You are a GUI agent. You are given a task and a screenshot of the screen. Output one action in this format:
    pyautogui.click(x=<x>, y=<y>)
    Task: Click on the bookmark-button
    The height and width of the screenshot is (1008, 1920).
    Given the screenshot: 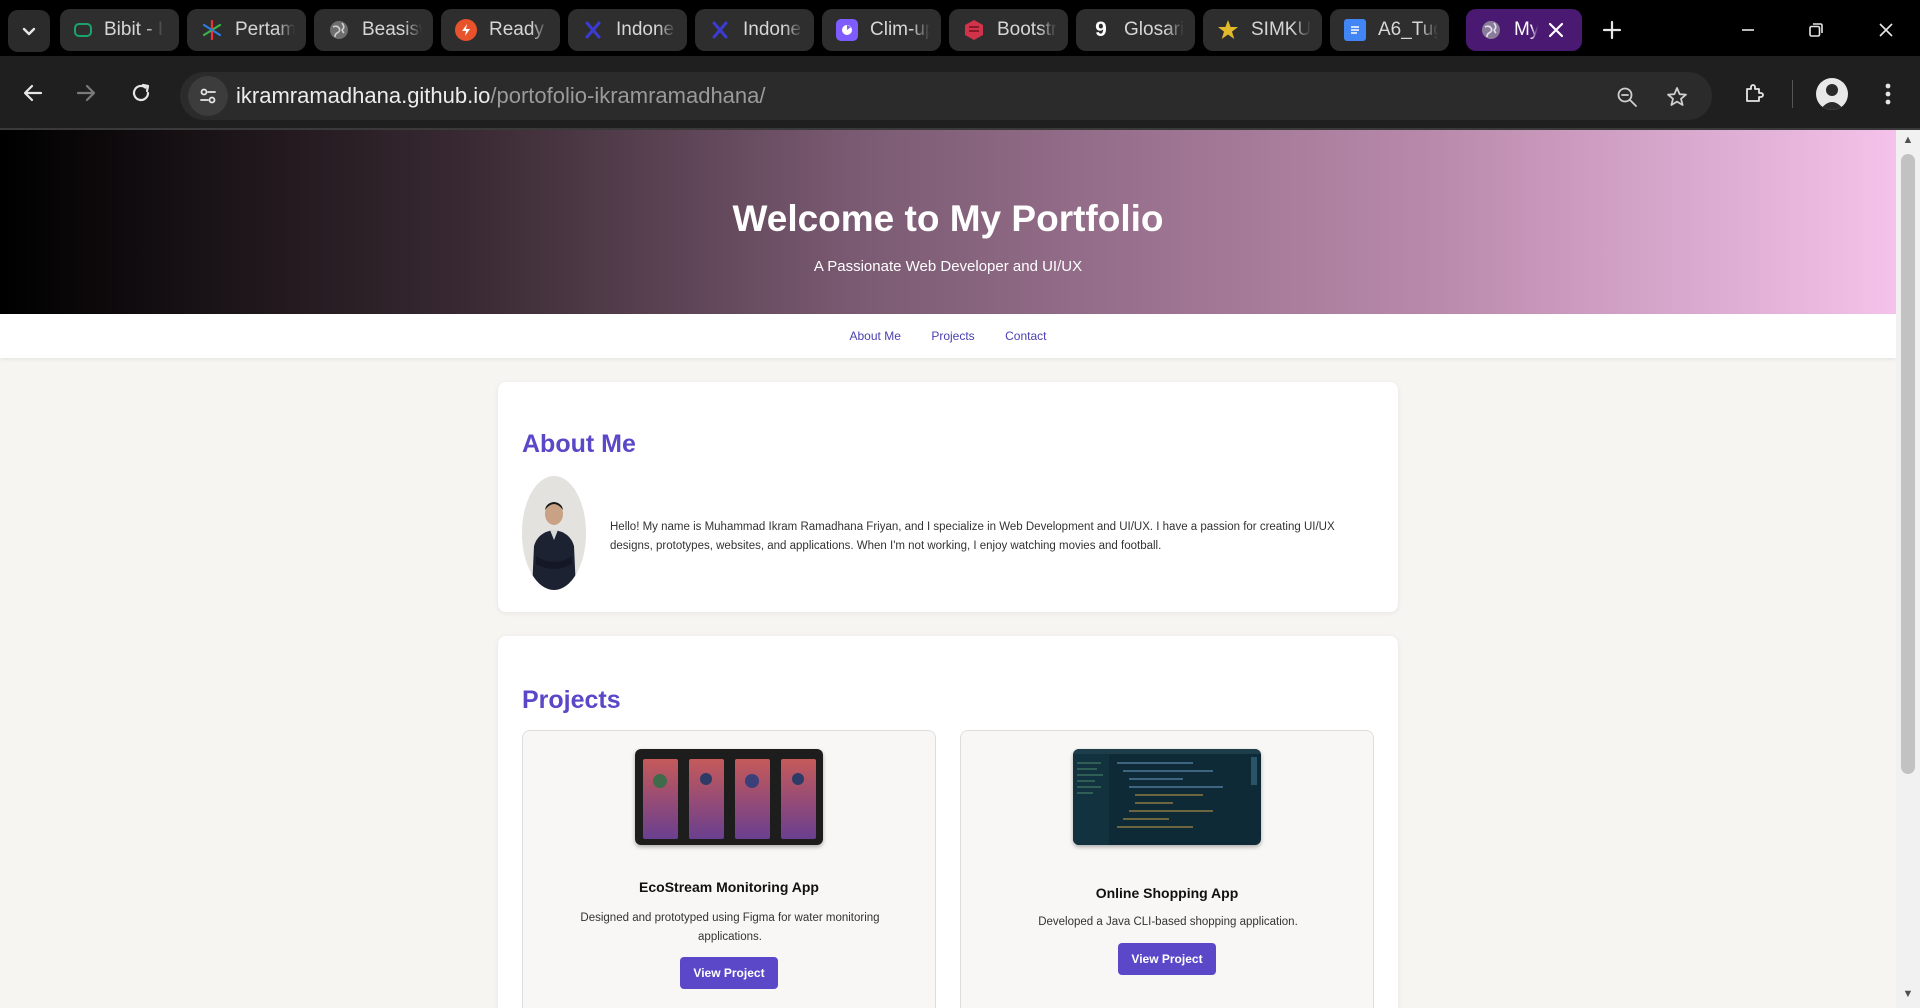 What is the action you would take?
    pyautogui.click(x=1677, y=97)
    